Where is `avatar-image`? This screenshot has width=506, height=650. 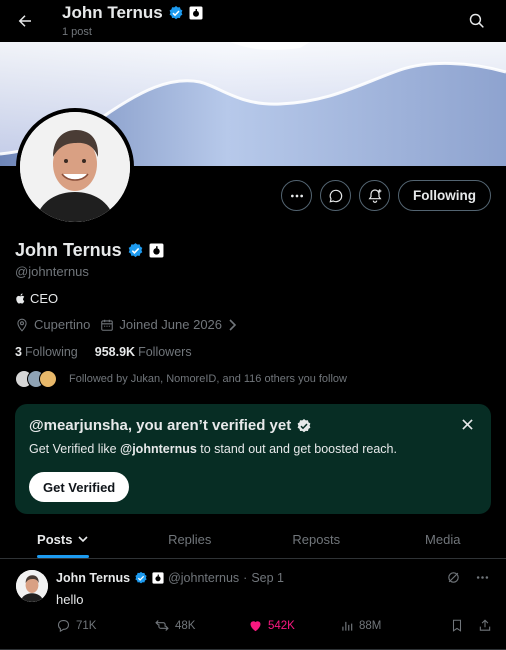 avatar-image is located at coordinates (75, 167).